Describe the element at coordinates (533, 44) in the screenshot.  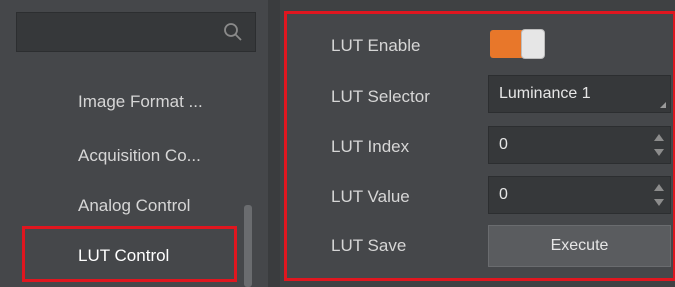
I see `toggle-knob` at that location.